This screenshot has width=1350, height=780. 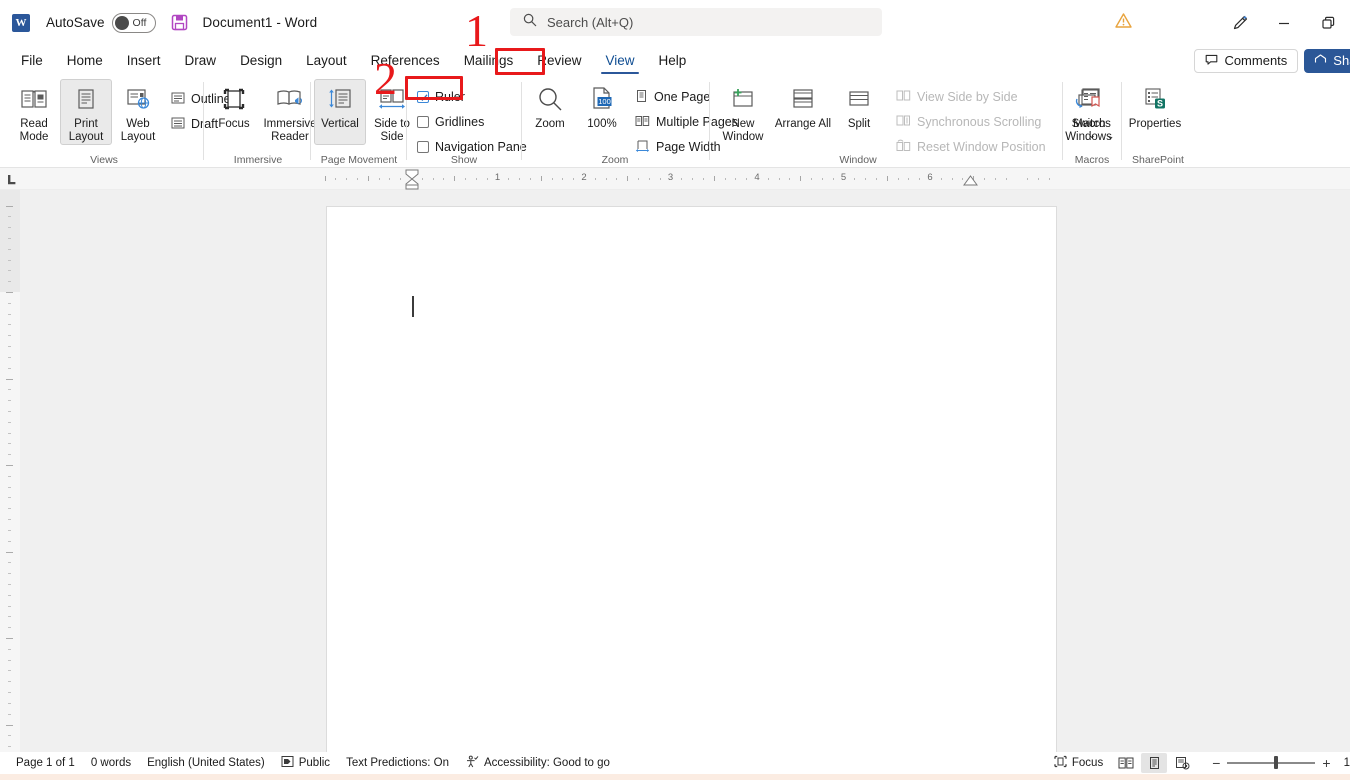 I want to click on status-view-read-mode, so click(x=1126, y=763).